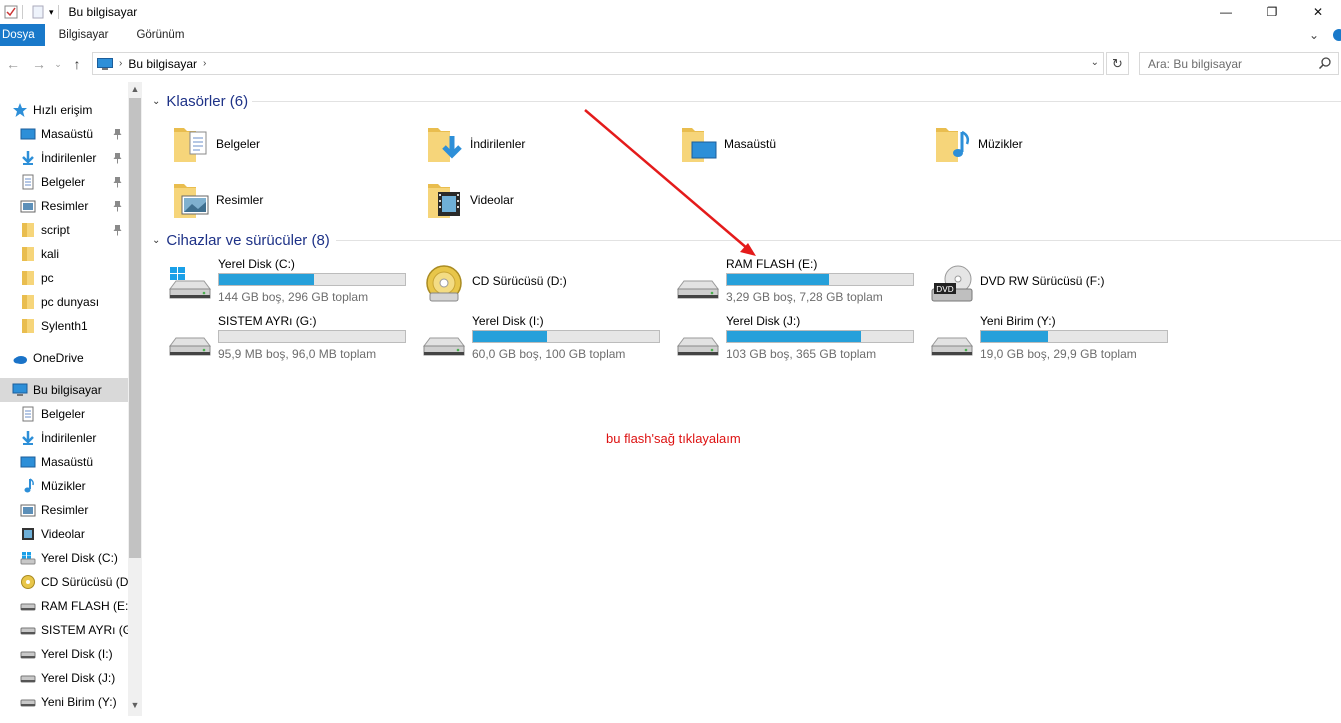 This screenshot has height=723, width=1341. What do you see at coordinates (508, 321) in the screenshot?
I see `drive-name: Yerel Disk (I:)` at bounding box center [508, 321].